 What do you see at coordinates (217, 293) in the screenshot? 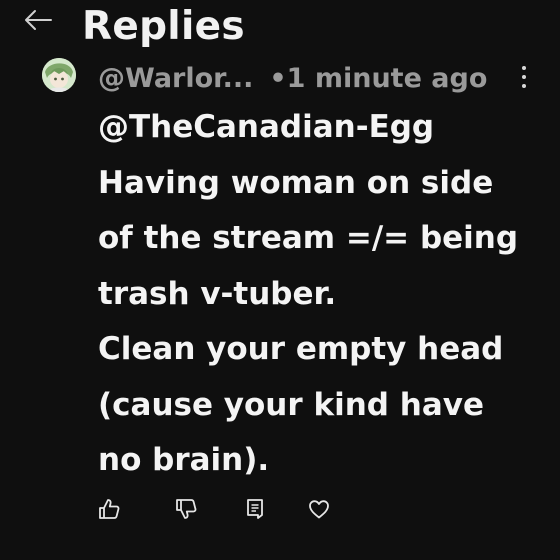
I see `comment-line: trash v-tuber.` at bounding box center [217, 293].